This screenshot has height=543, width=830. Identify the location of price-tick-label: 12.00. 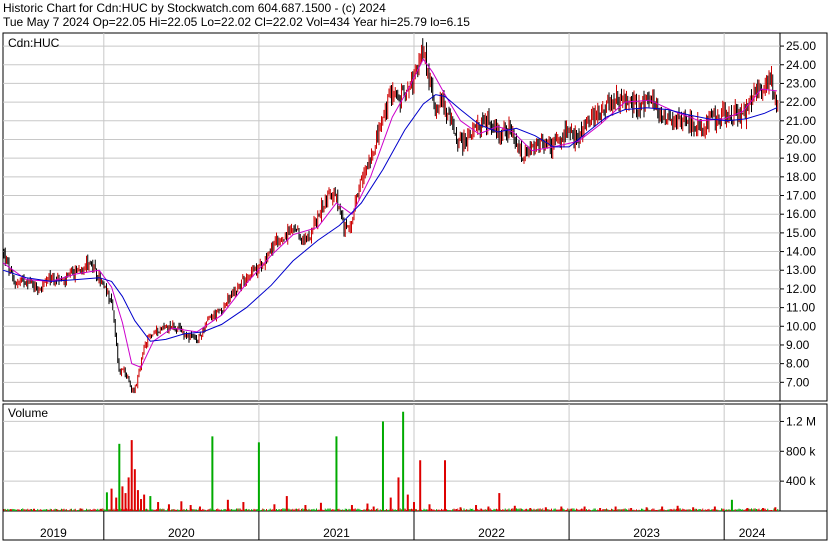
(801, 289).